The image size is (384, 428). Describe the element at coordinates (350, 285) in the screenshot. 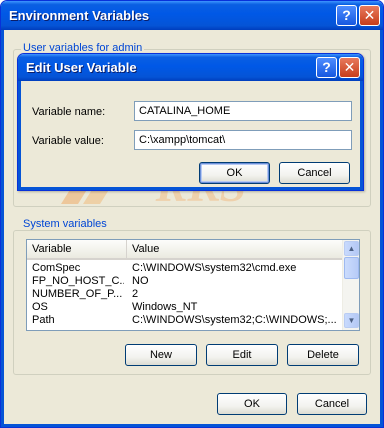

I see `vertical-scrollbar: ▲ ▼` at that location.